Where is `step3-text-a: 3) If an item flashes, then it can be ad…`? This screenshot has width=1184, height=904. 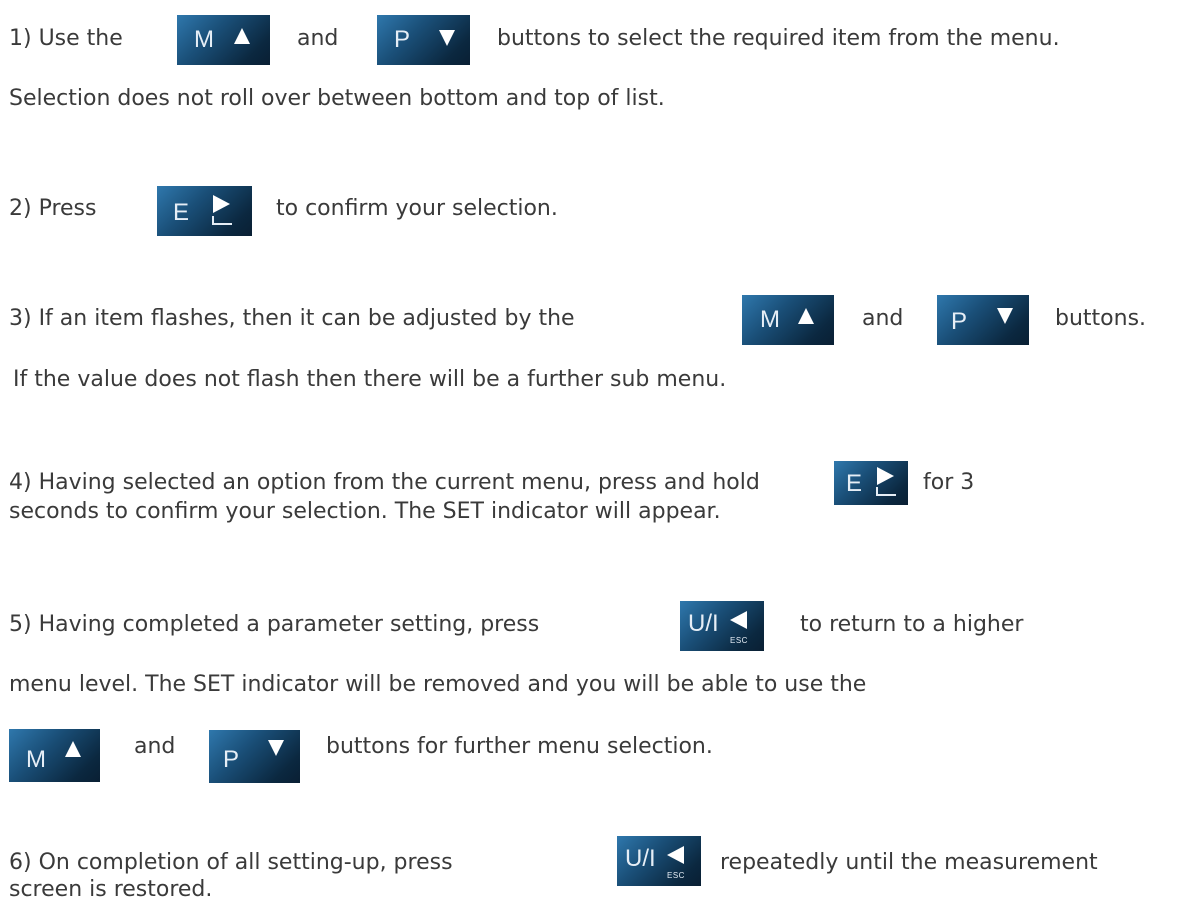
step3-text-a: 3) If an item flashes, then it can be ad… is located at coordinates (292, 318).